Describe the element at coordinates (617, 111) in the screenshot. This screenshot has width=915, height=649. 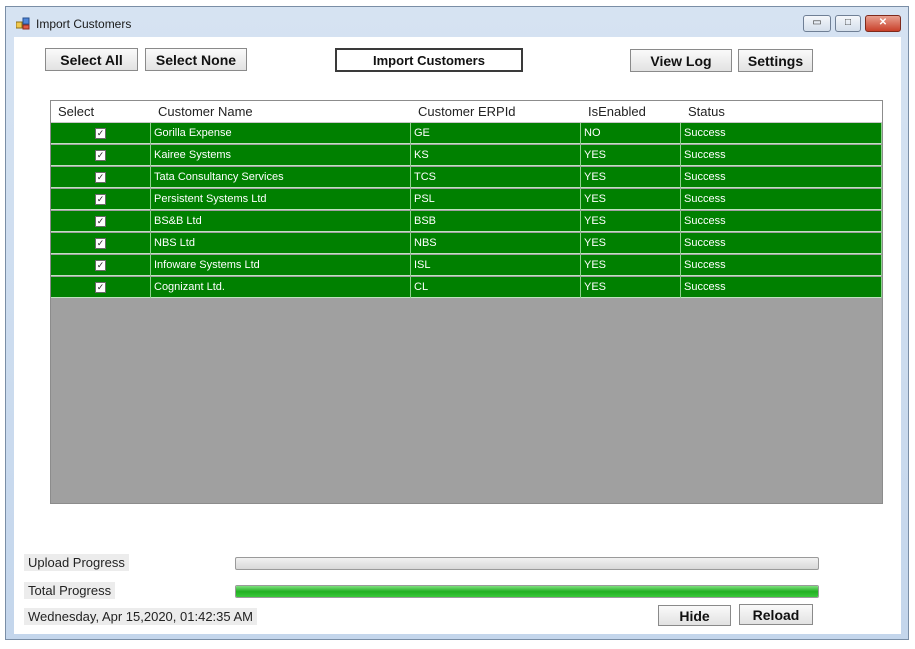
I see `column-header-isenabled: IsEnabled` at that location.